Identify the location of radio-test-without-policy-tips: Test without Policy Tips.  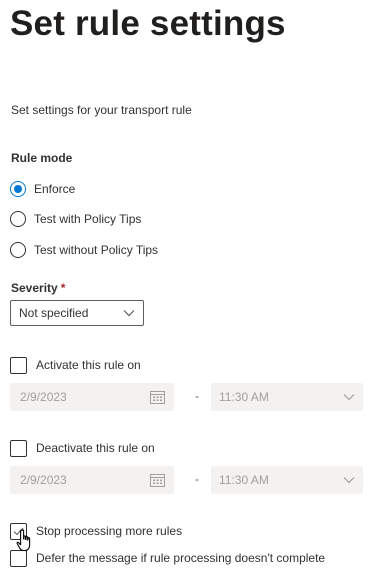
(84, 250).